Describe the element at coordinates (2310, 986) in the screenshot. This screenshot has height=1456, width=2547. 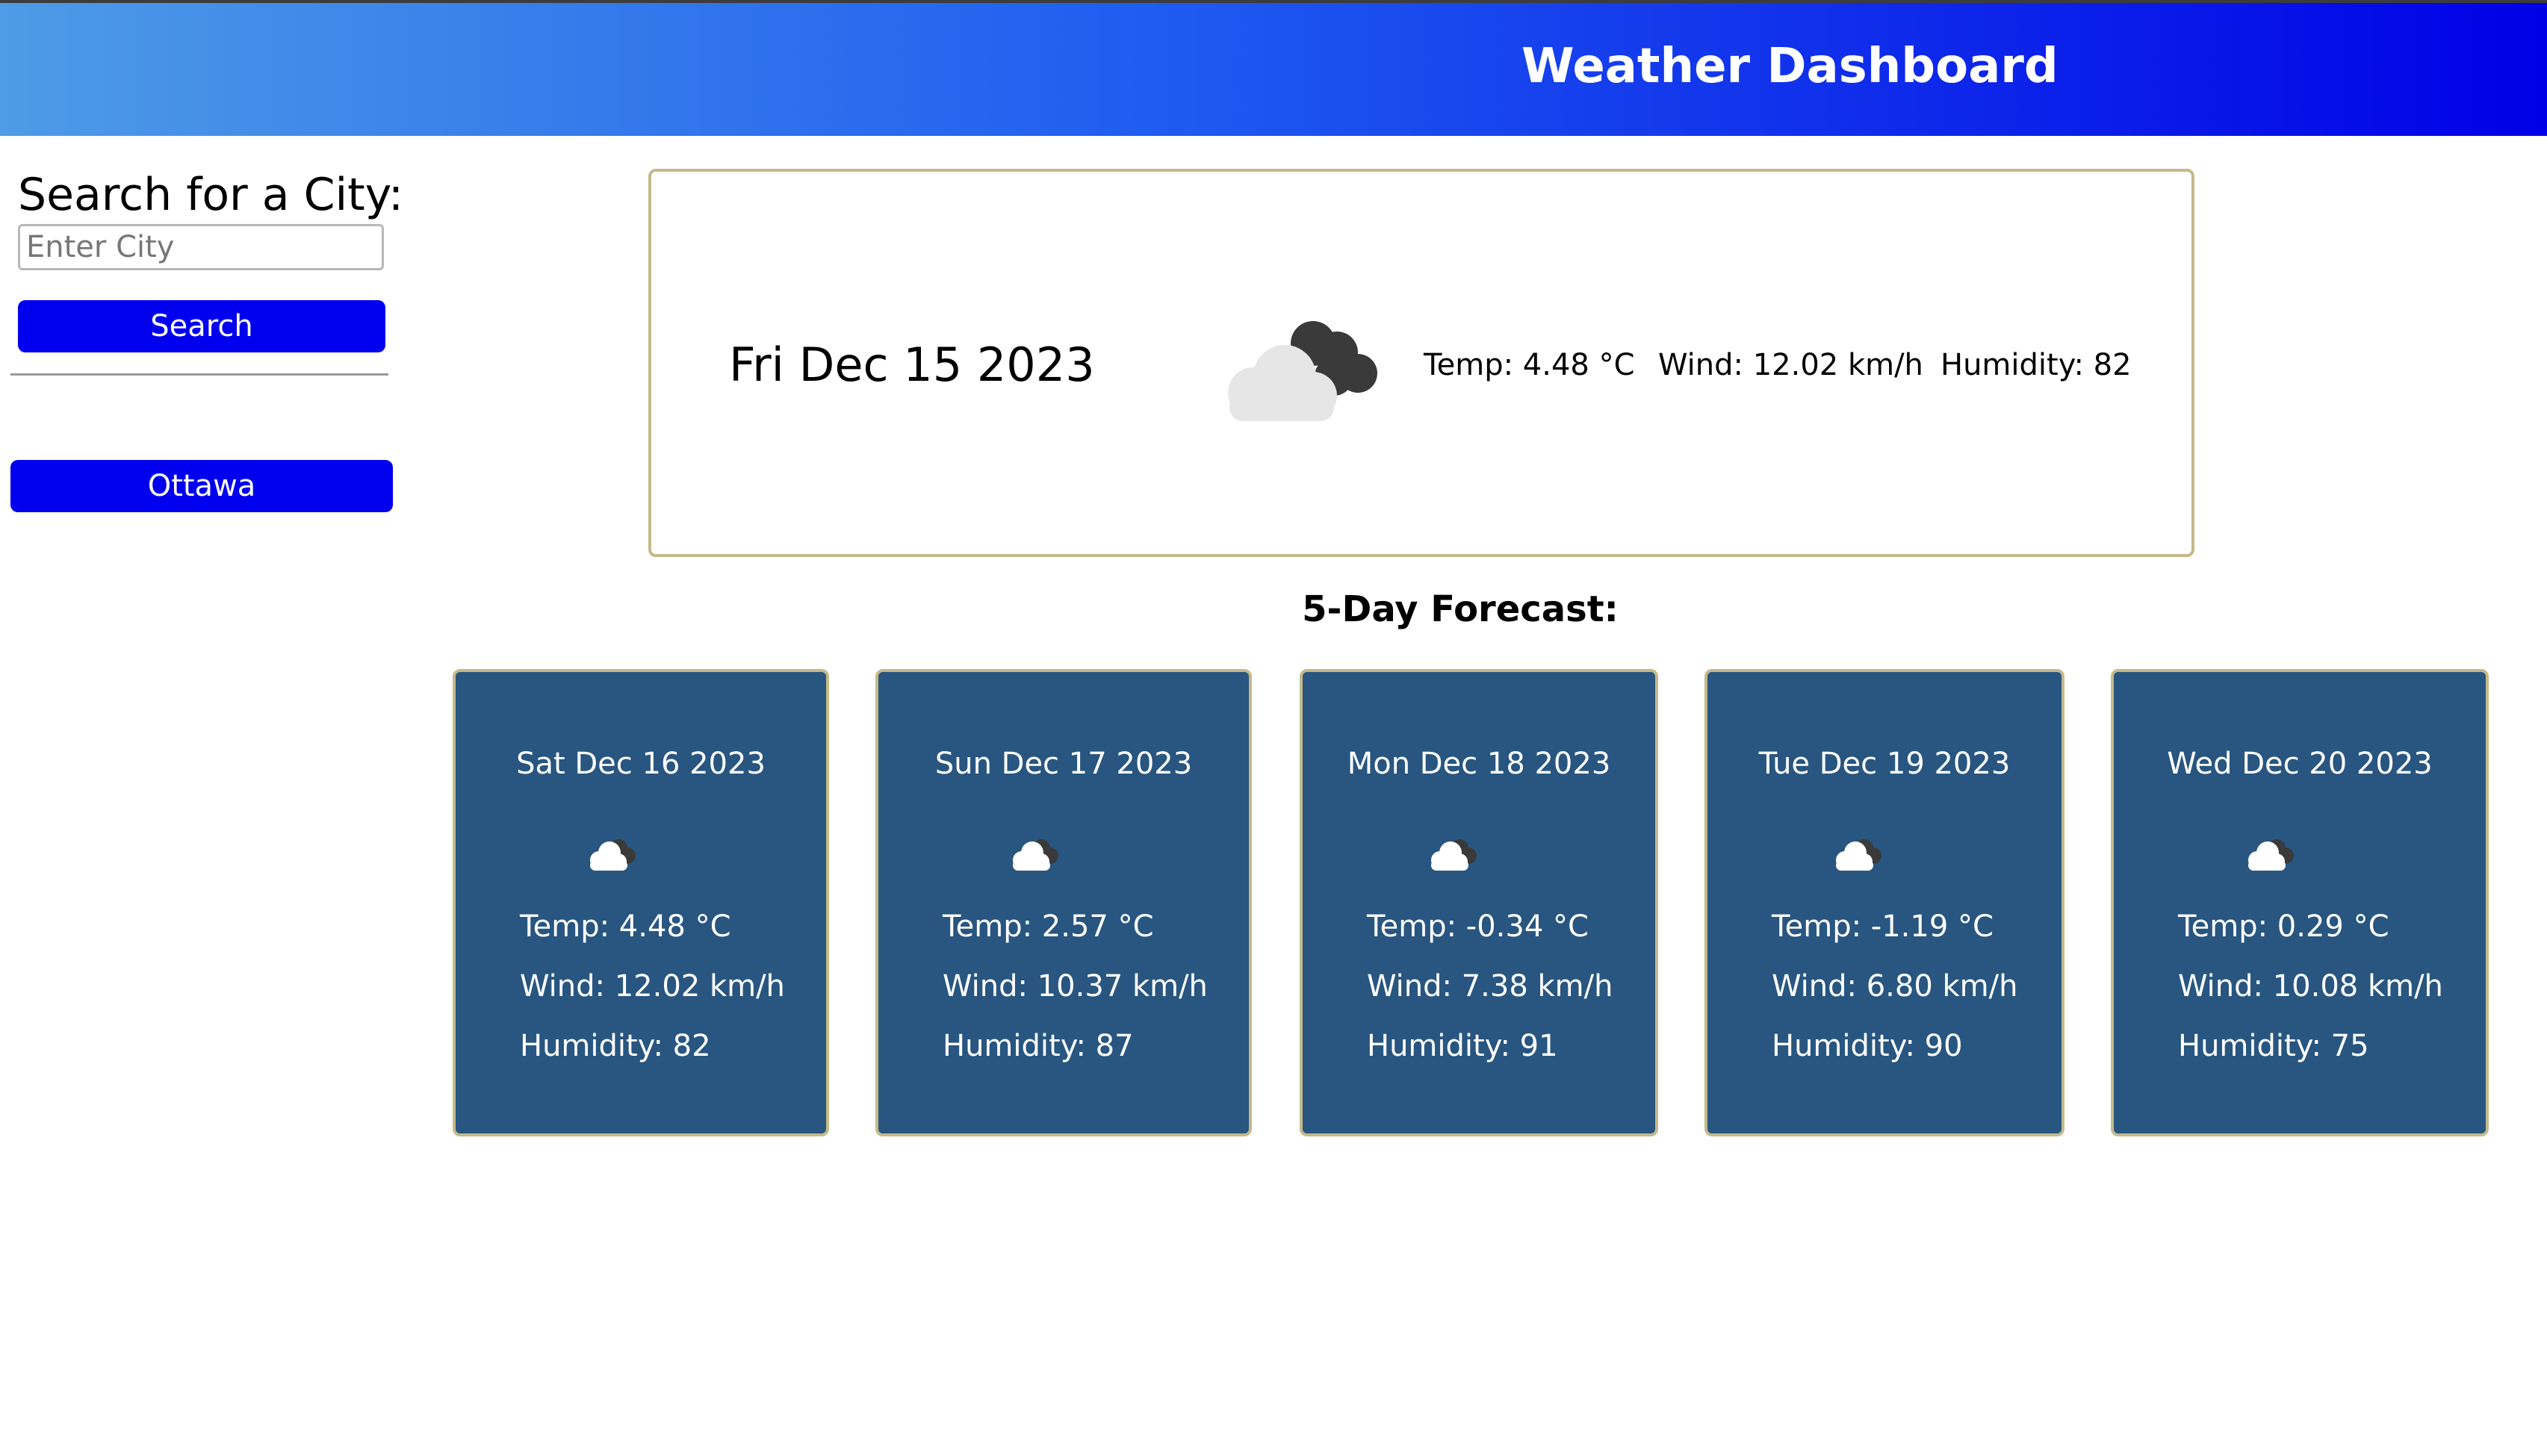
I see `forecast-wind: Wind: 10.08 km/h` at that location.